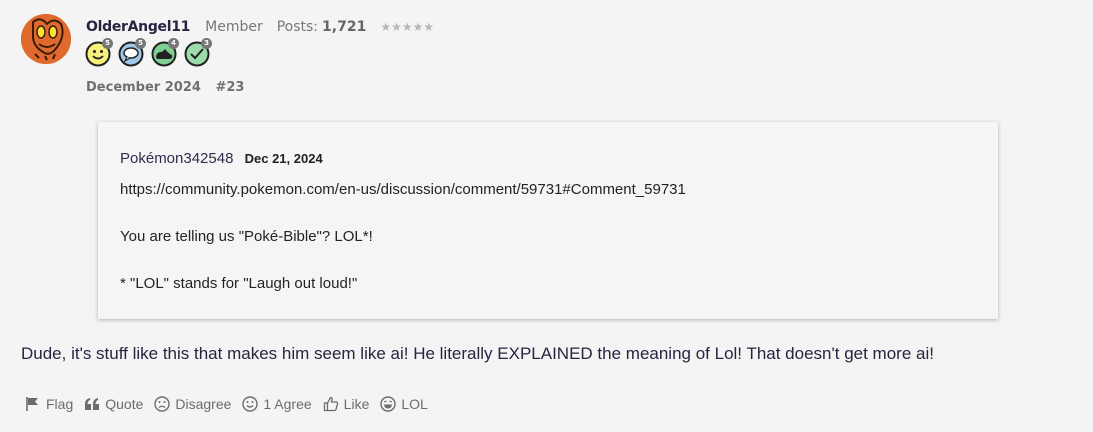  I want to click on reaction-bar: Flag Quote Disagree 1 Agree Like LOL, so click(226, 404).